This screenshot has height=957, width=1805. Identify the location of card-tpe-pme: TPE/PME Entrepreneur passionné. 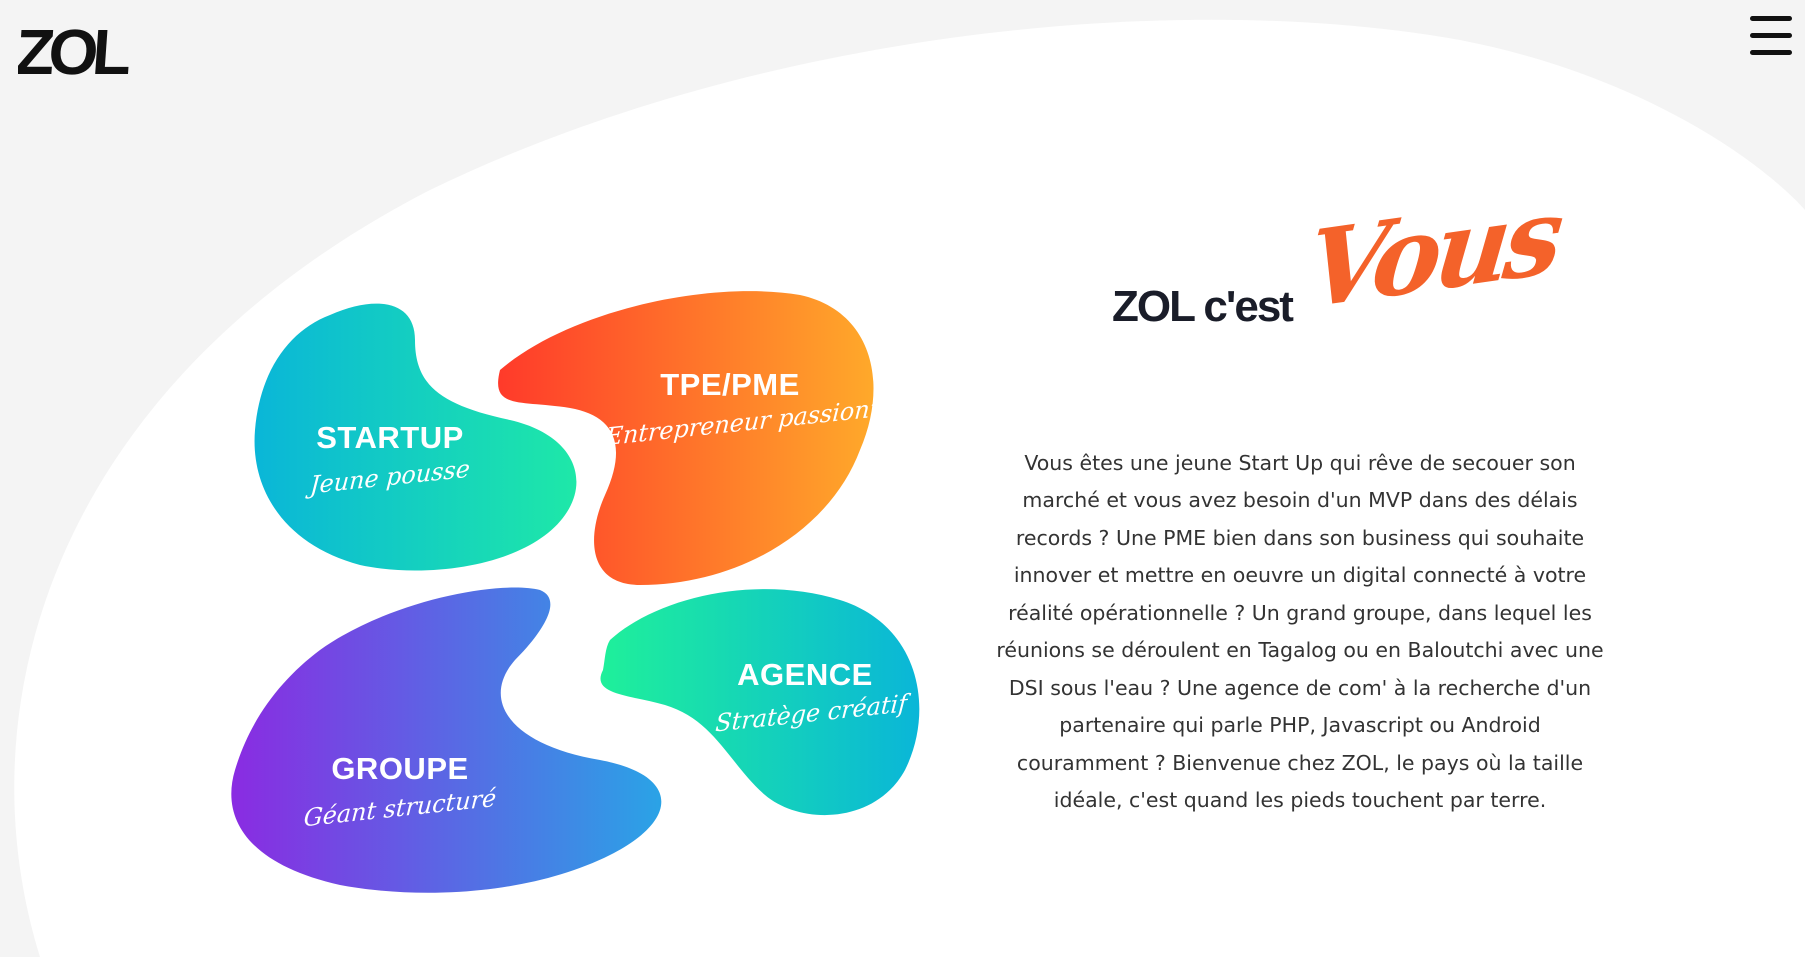
(752, 409).